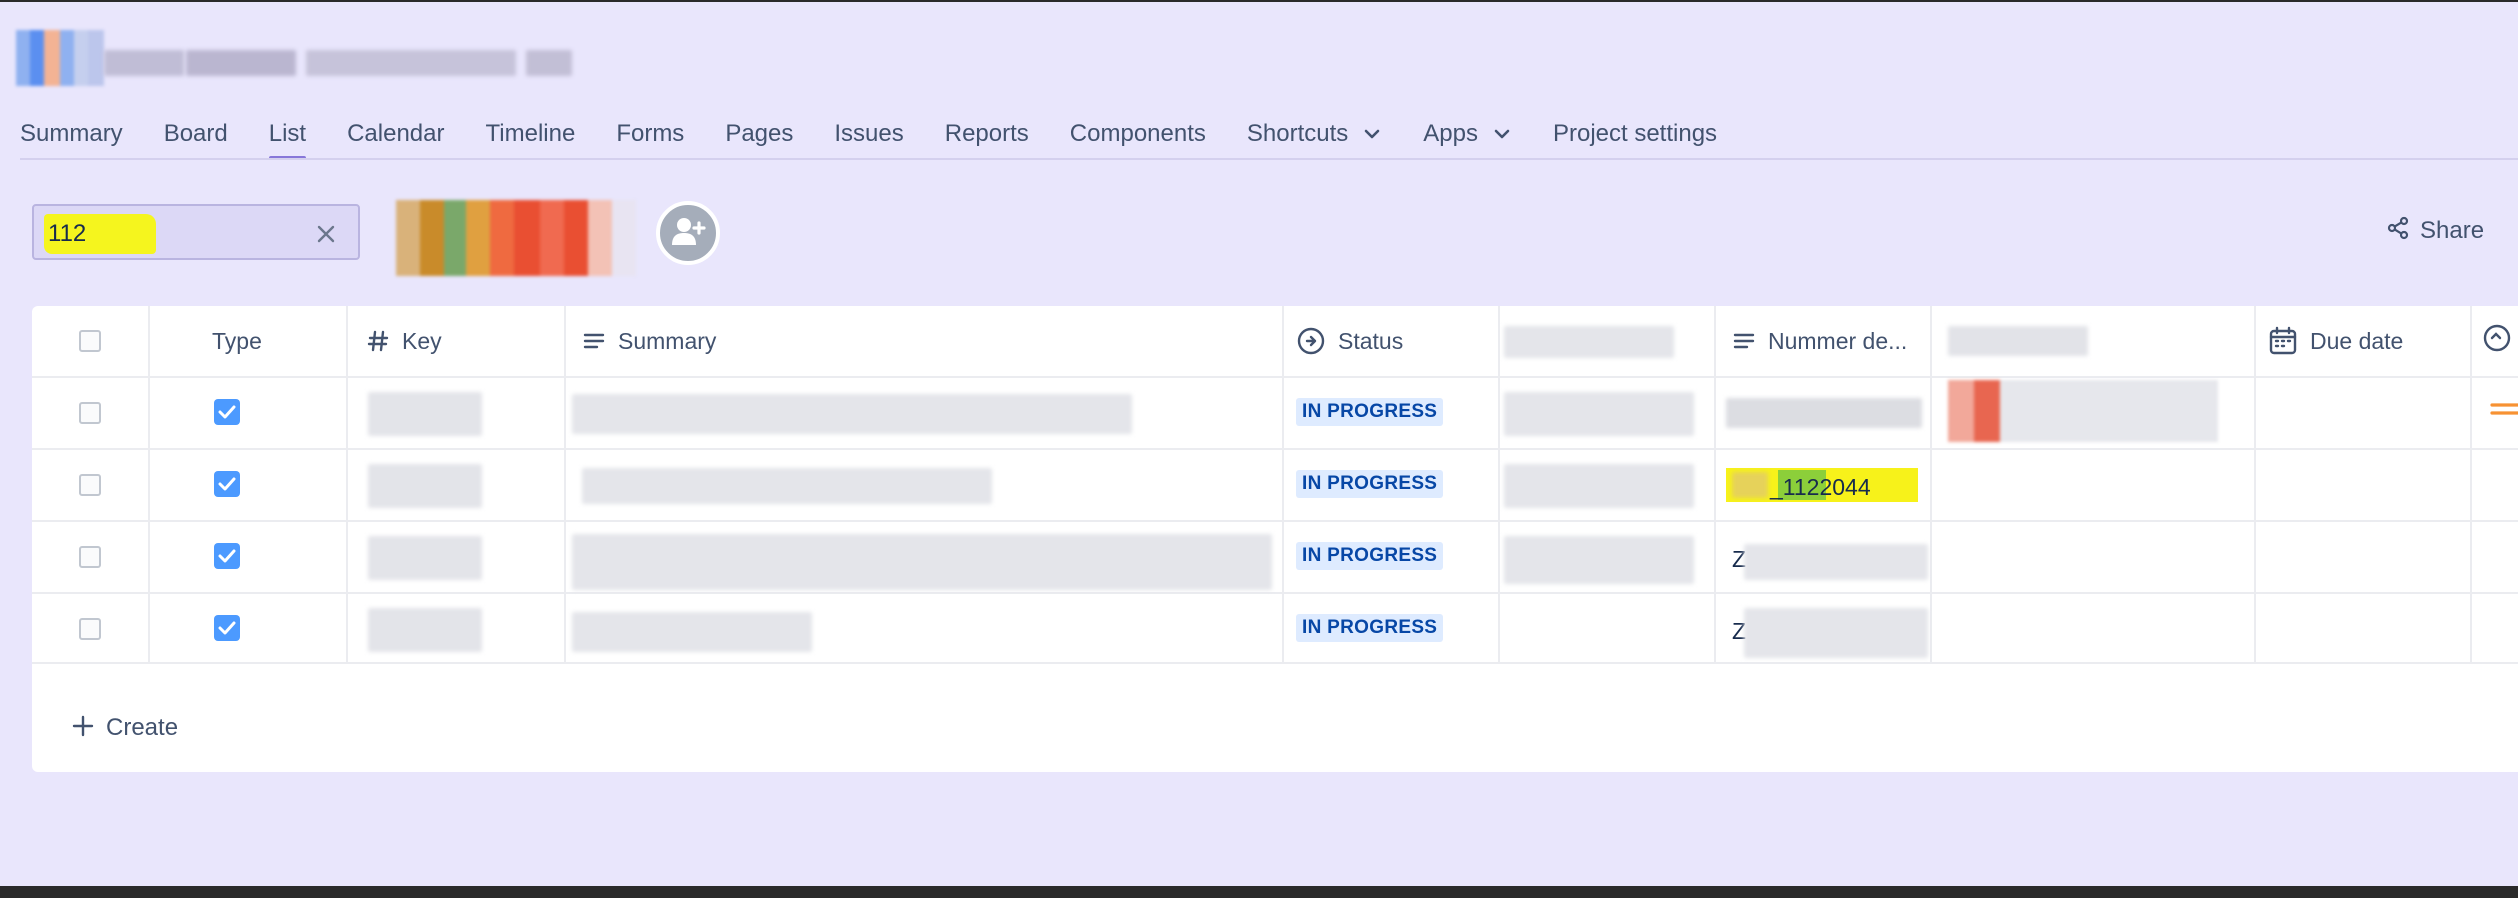 The width and height of the screenshot is (2518, 898). I want to click on add-people-button, so click(688, 233).